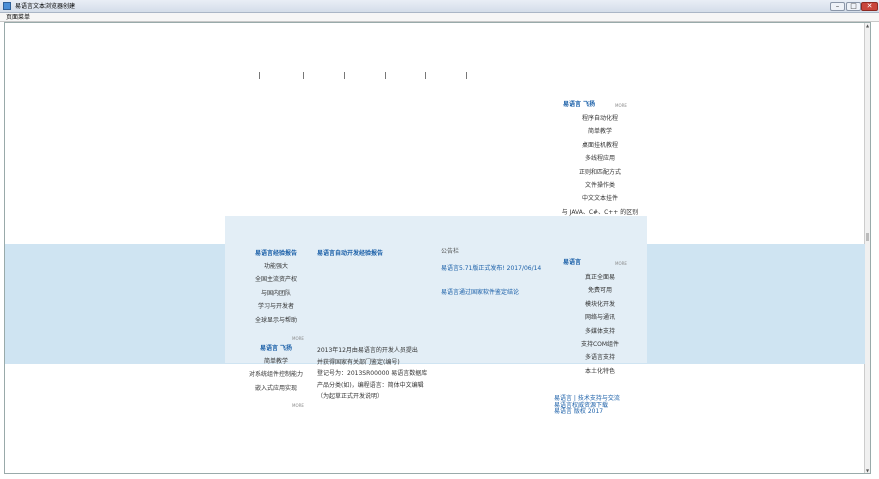 The image size is (879, 479). I want to click on news-item: 易语言5.71版正式发布! 2017/06/14, so click(496, 269).